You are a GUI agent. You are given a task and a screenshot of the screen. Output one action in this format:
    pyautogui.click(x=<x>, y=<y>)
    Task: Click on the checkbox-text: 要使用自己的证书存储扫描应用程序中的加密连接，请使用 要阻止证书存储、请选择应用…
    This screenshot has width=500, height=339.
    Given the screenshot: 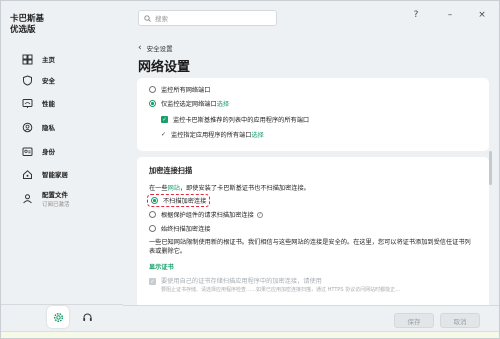 What is the action you would take?
    pyautogui.click(x=280, y=286)
    